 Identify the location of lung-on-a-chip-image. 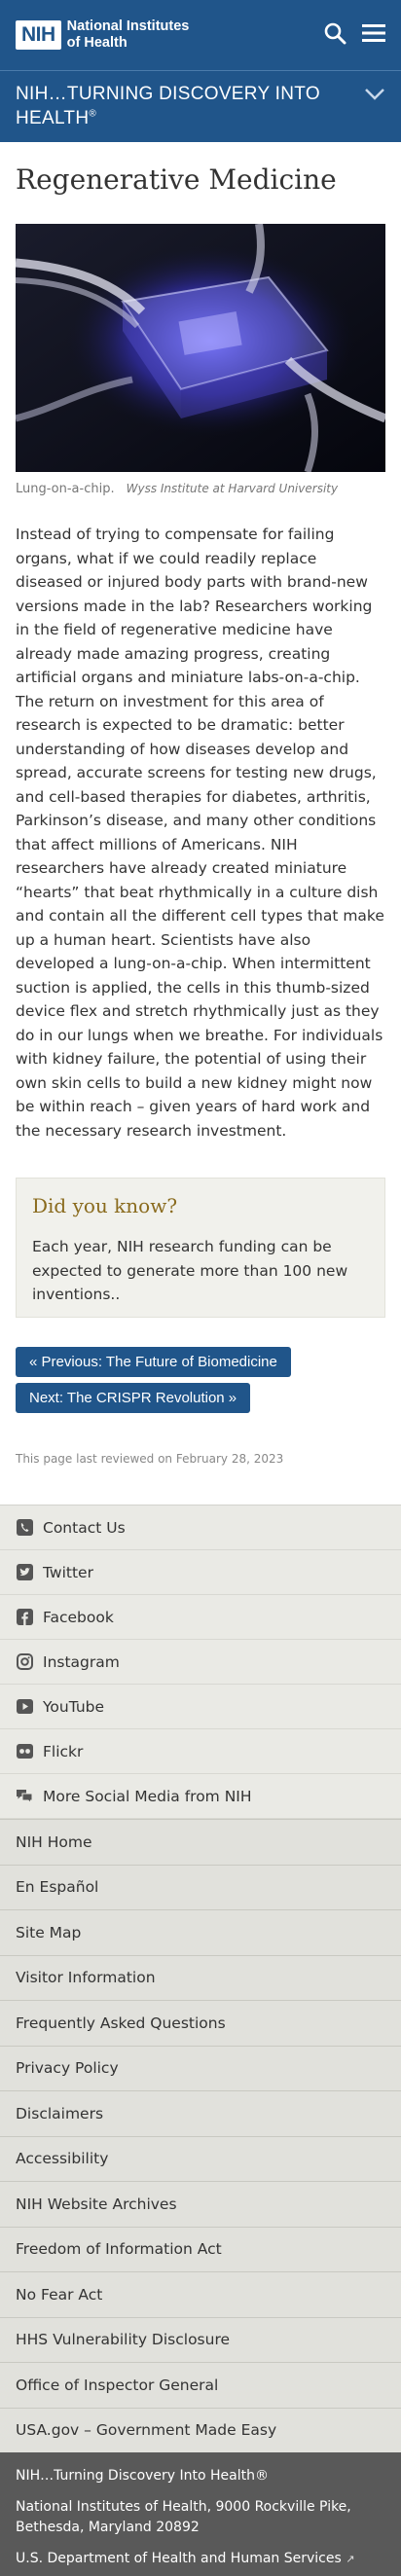
(200, 348).